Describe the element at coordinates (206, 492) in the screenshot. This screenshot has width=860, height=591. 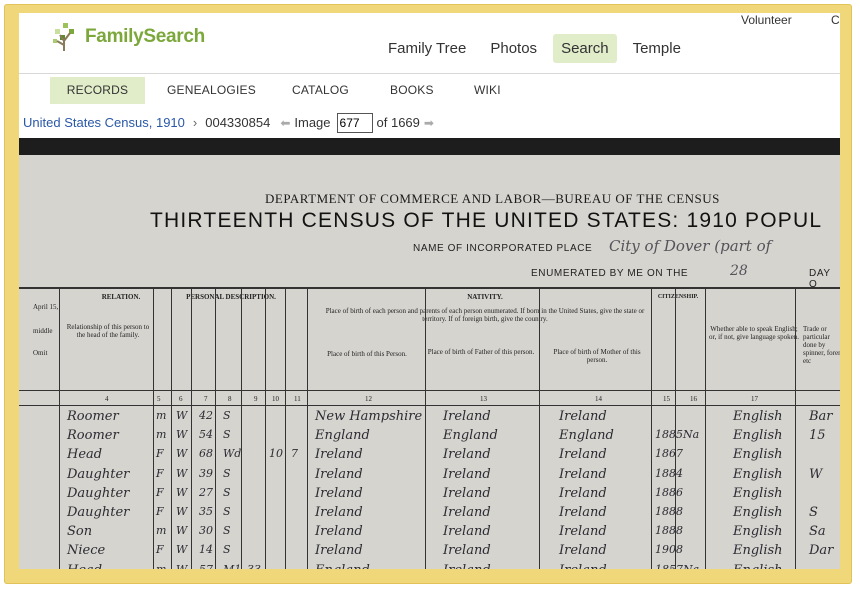
I see `census-cell: 27` at that location.